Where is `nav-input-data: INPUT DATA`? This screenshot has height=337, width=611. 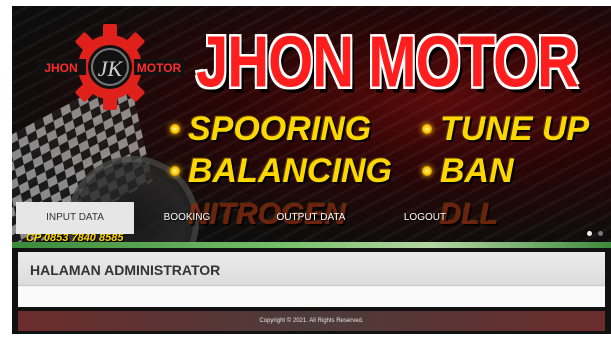
nav-input-data: INPUT DATA is located at coordinates (75, 218).